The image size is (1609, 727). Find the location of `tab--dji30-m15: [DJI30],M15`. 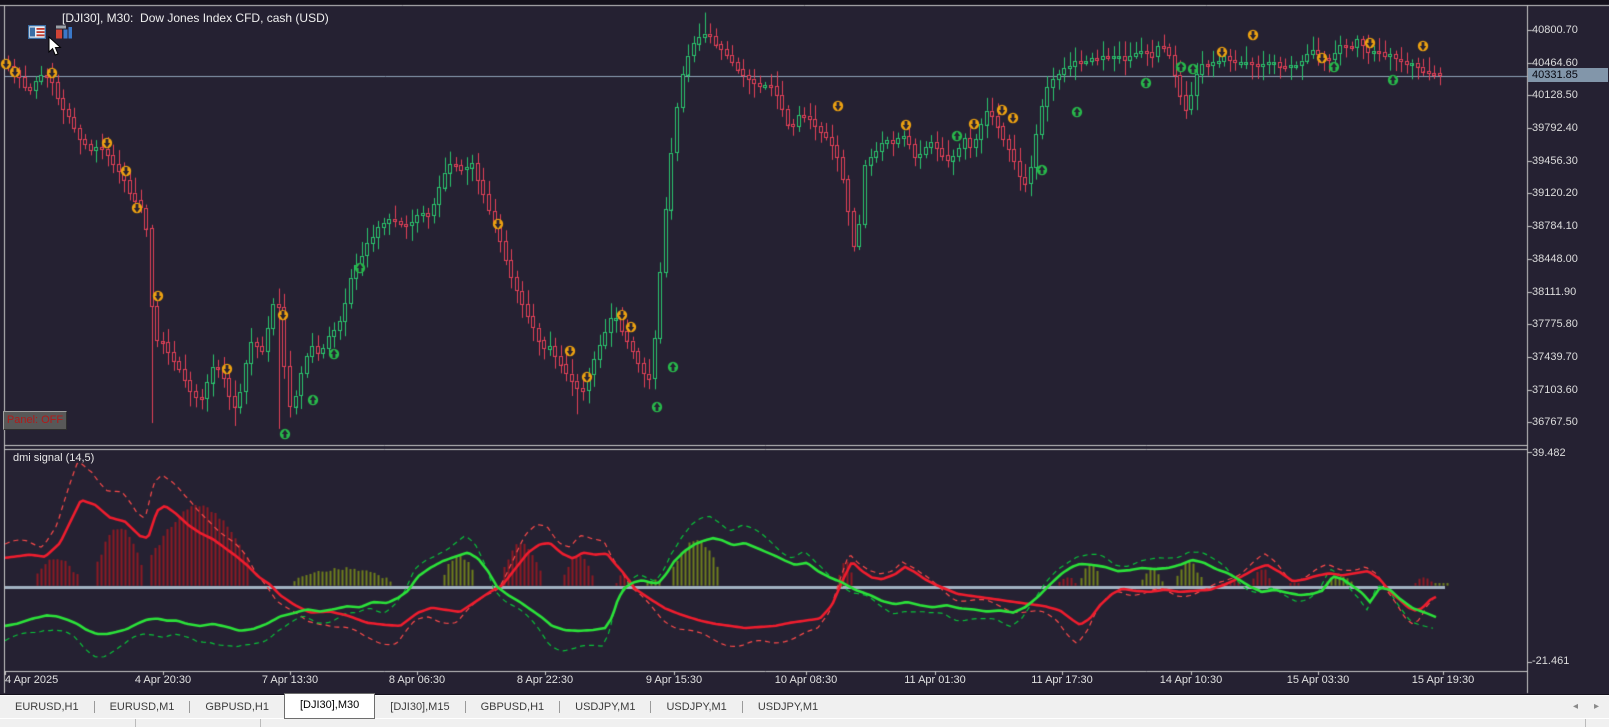

tab--dji30-m15: [DJI30],M15 is located at coordinates (419, 707).